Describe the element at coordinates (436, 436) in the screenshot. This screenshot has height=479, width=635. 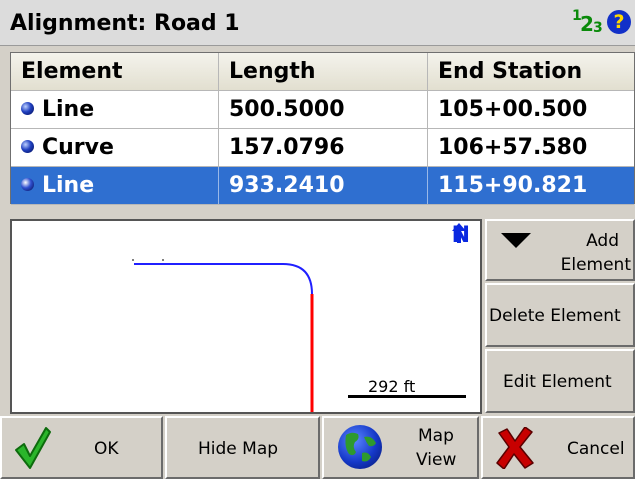
I see `map-view-label-line1: Map` at that location.